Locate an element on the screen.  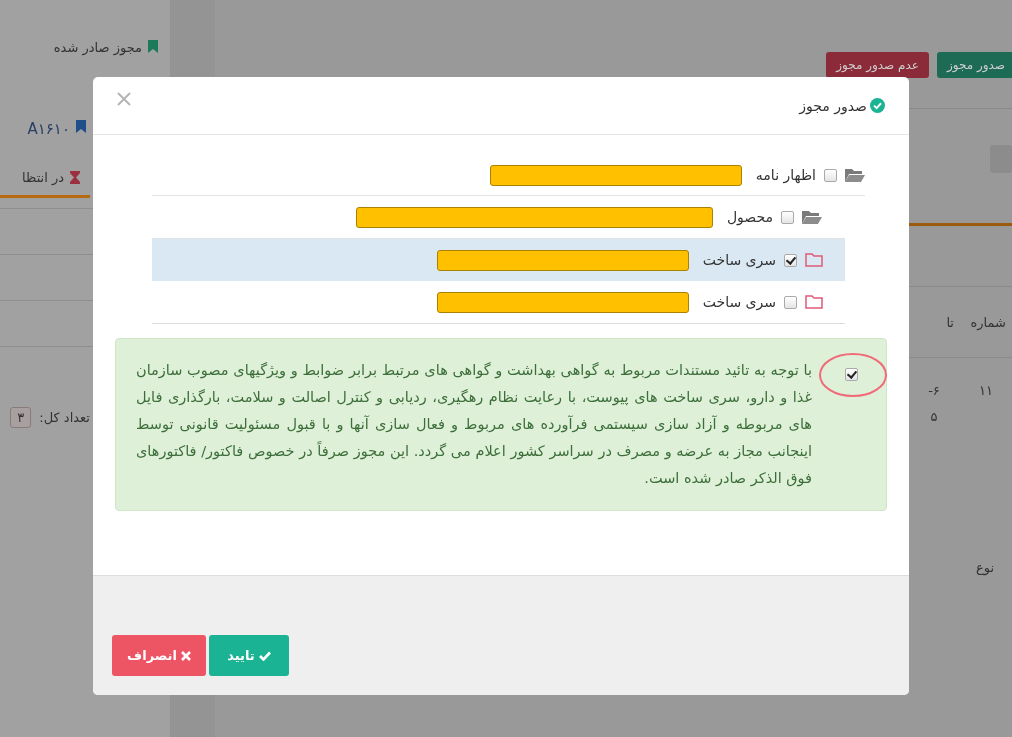
pending-tab: در انتظا is located at coordinates (45, 179).